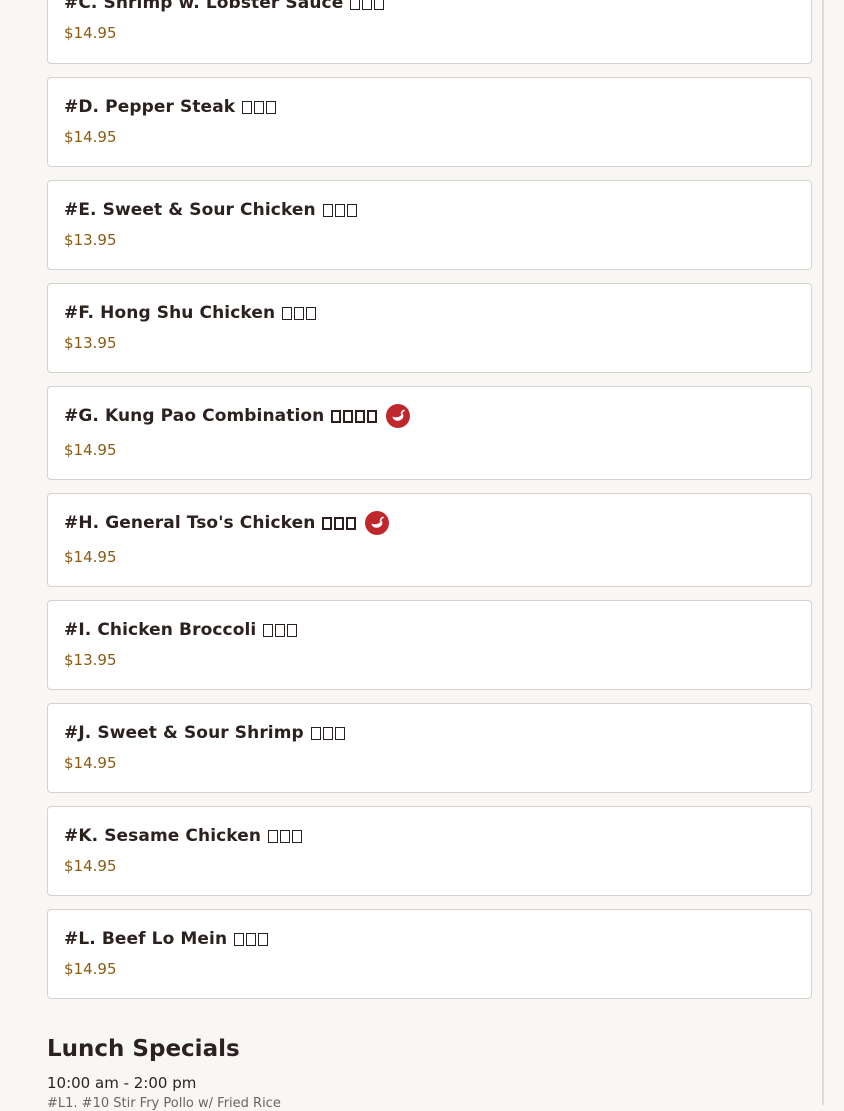 The width and height of the screenshot is (844, 1111). Describe the element at coordinates (143, 1049) in the screenshot. I see `section-title: Lunch Specials` at that location.